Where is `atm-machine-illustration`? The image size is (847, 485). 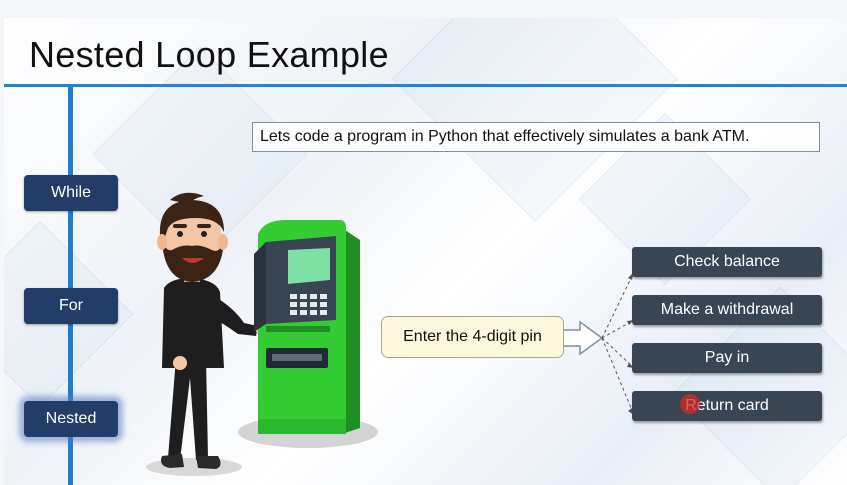
atm-machine-illustration is located at coordinates (308, 334).